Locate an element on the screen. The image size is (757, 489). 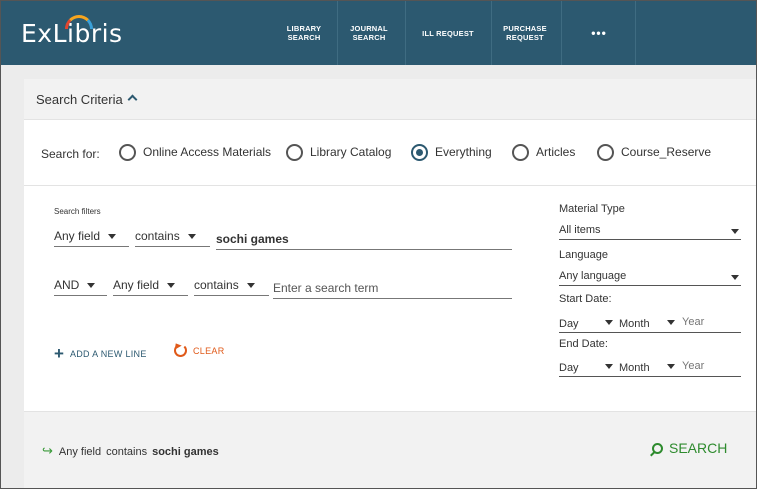
scope-label: Online Access Materials is located at coordinates (207, 152).